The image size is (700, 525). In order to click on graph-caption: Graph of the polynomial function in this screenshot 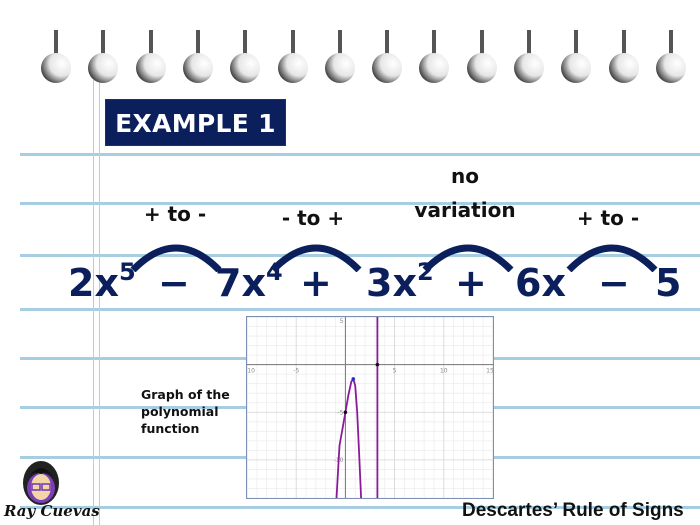, I will do `click(185, 411)`.